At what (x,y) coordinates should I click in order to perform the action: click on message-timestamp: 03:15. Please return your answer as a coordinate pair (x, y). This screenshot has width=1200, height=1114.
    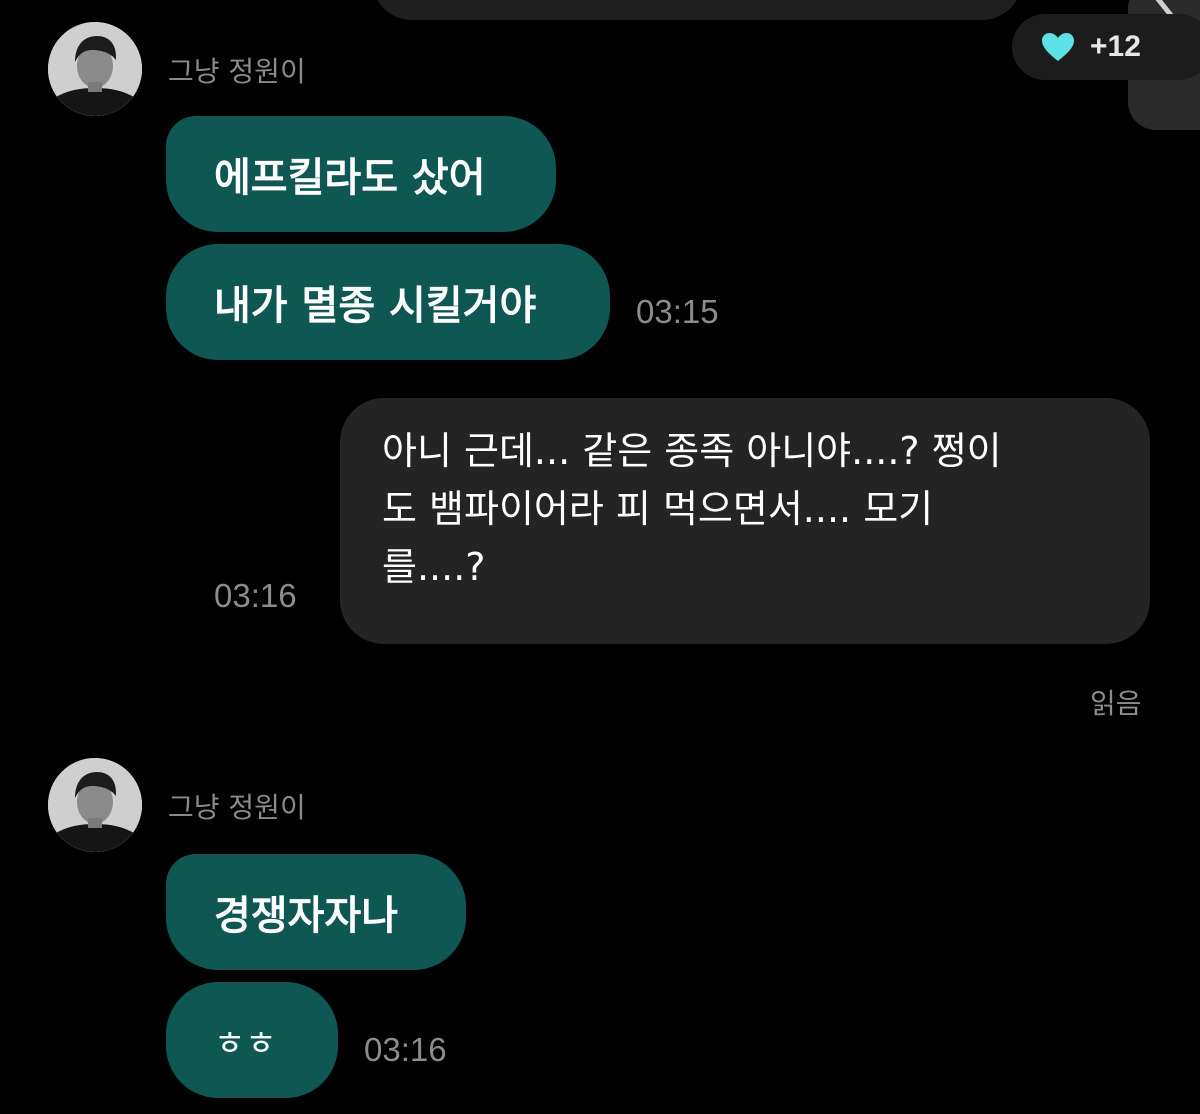
    Looking at the image, I should click on (677, 311).